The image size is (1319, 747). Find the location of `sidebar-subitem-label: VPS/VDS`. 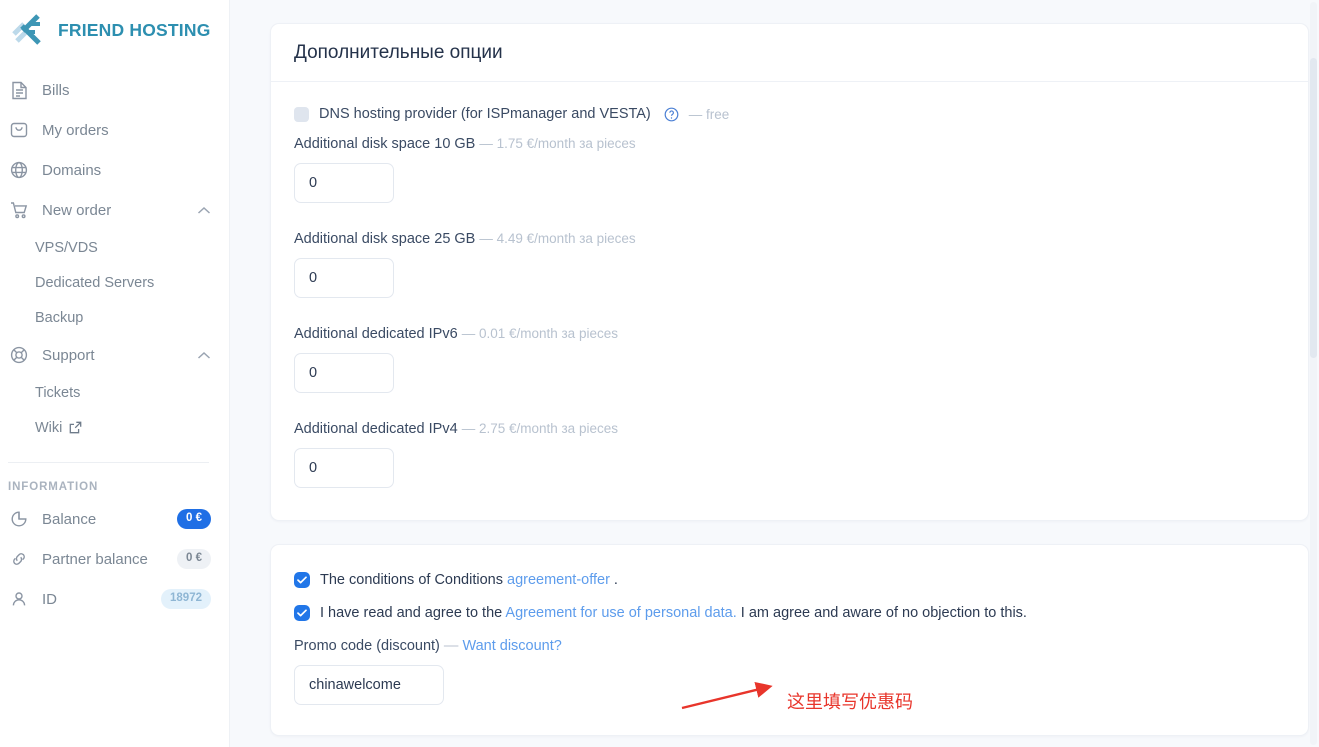

sidebar-subitem-label: VPS/VDS is located at coordinates (66, 247).